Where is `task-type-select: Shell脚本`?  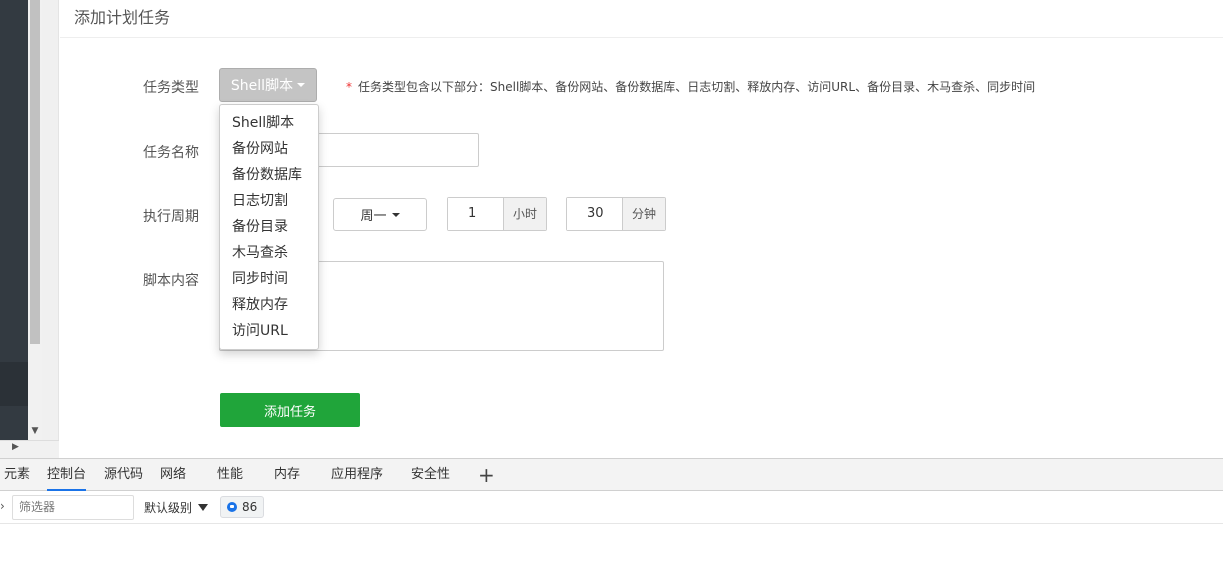 task-type-select: Shell脚本 is located at coordinates (268, 85).